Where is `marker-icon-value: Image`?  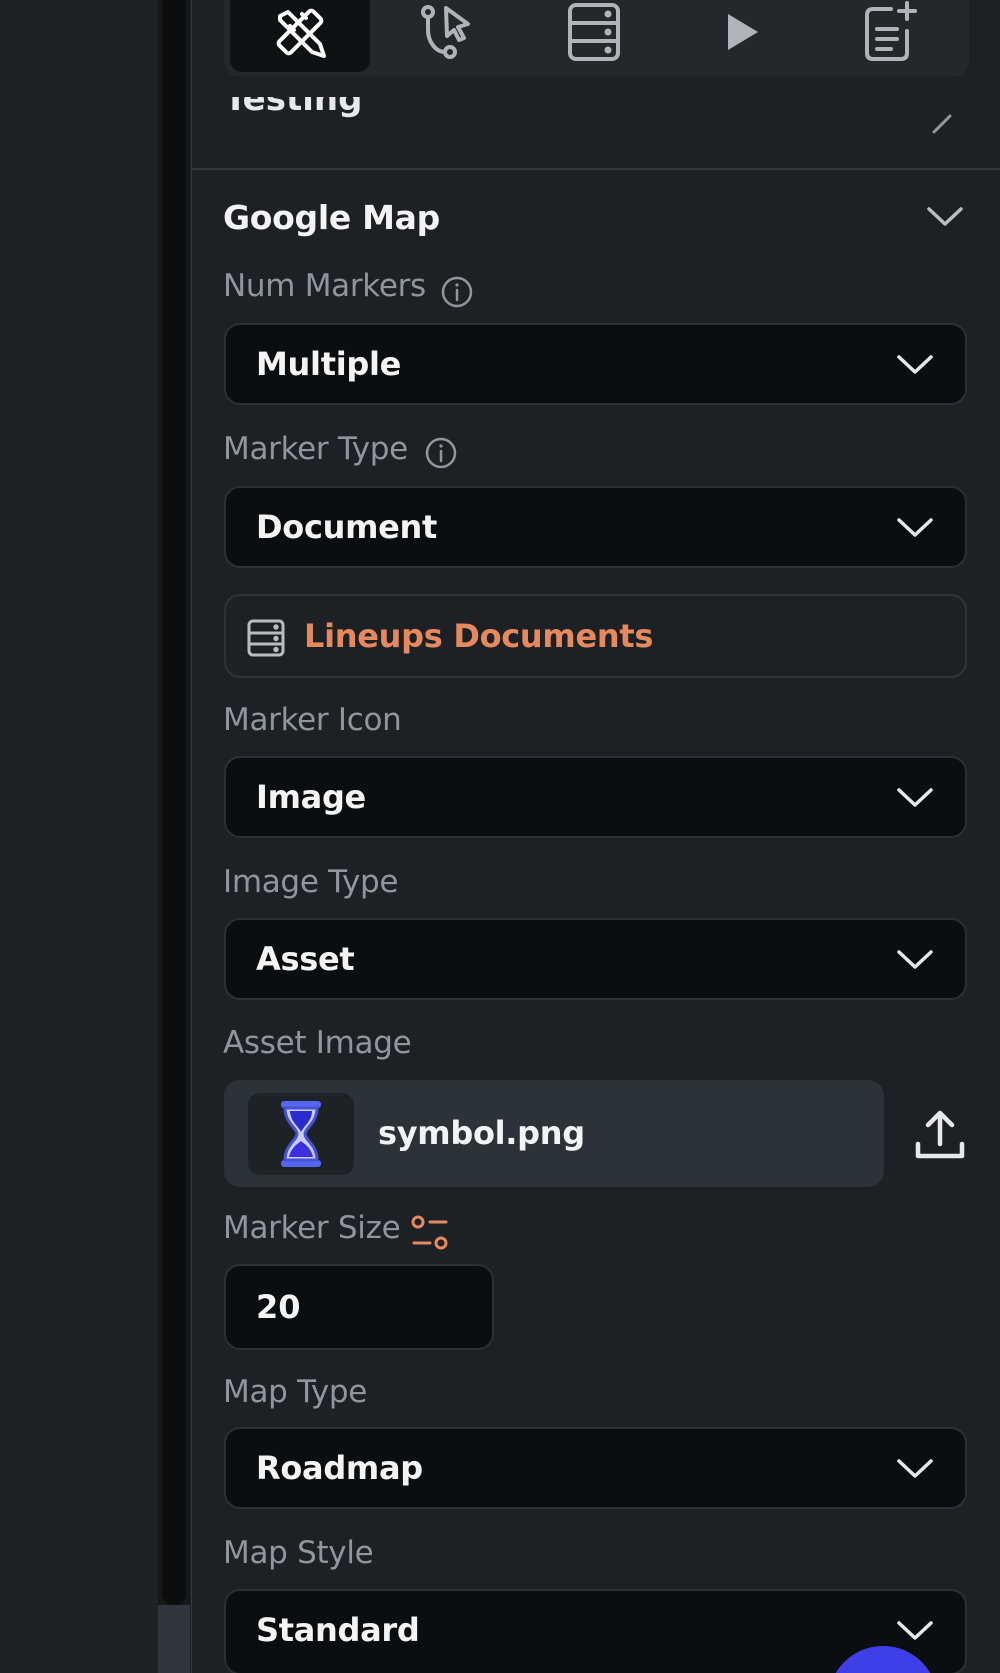
marker-icon-value: Image is located at coordinates (311, 797).